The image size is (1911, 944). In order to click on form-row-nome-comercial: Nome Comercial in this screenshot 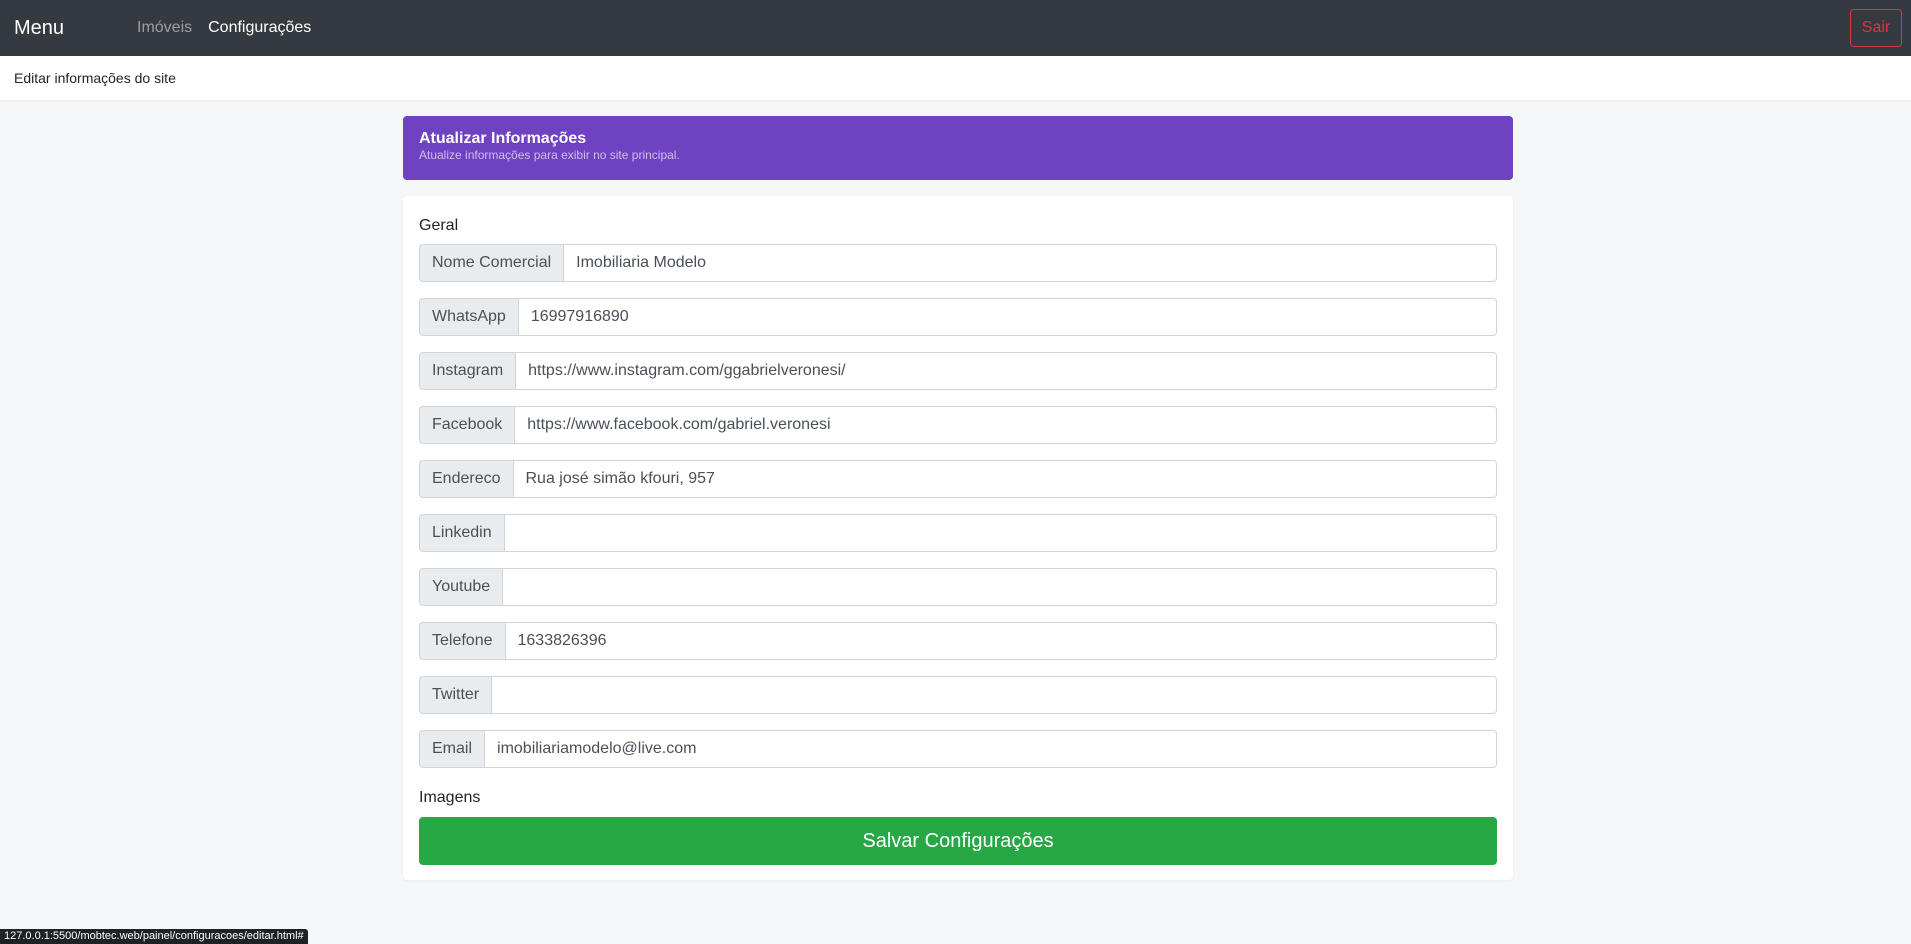, I will do `click(958, 263)`.